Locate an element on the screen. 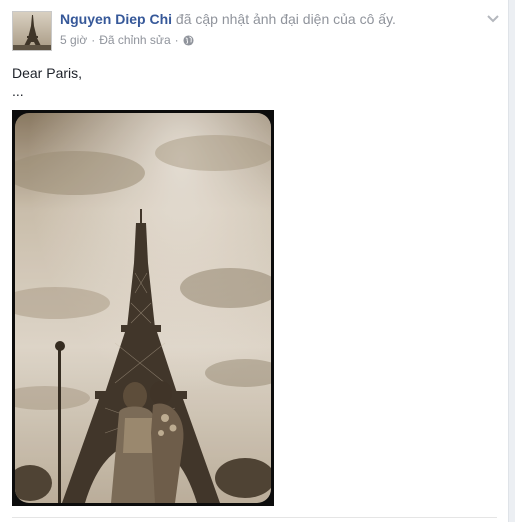  avatar is located at coordinates (32, 31).